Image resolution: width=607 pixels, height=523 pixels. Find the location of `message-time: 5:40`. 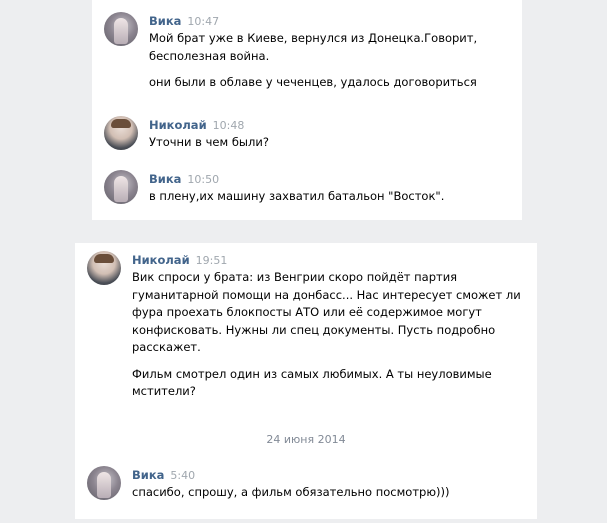

message-time: 5:40 is located at coordinates (182, 475).